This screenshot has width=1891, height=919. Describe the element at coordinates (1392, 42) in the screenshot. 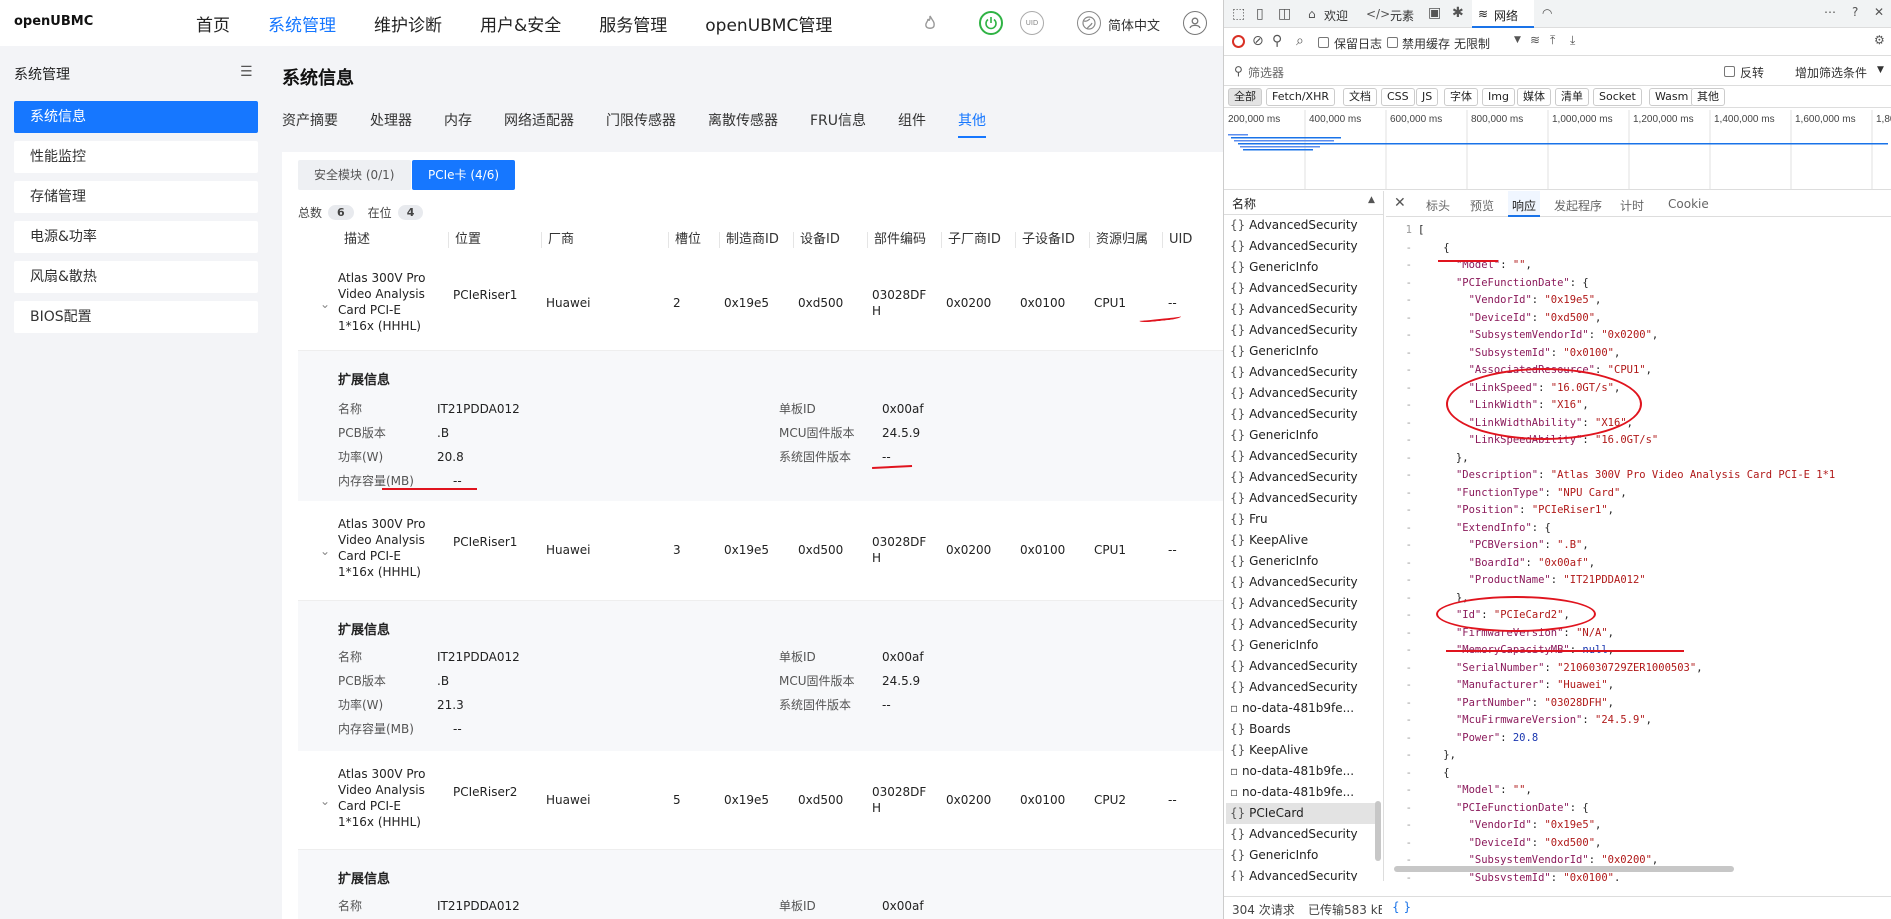

I see `disable-cache-checkbox` at that location.